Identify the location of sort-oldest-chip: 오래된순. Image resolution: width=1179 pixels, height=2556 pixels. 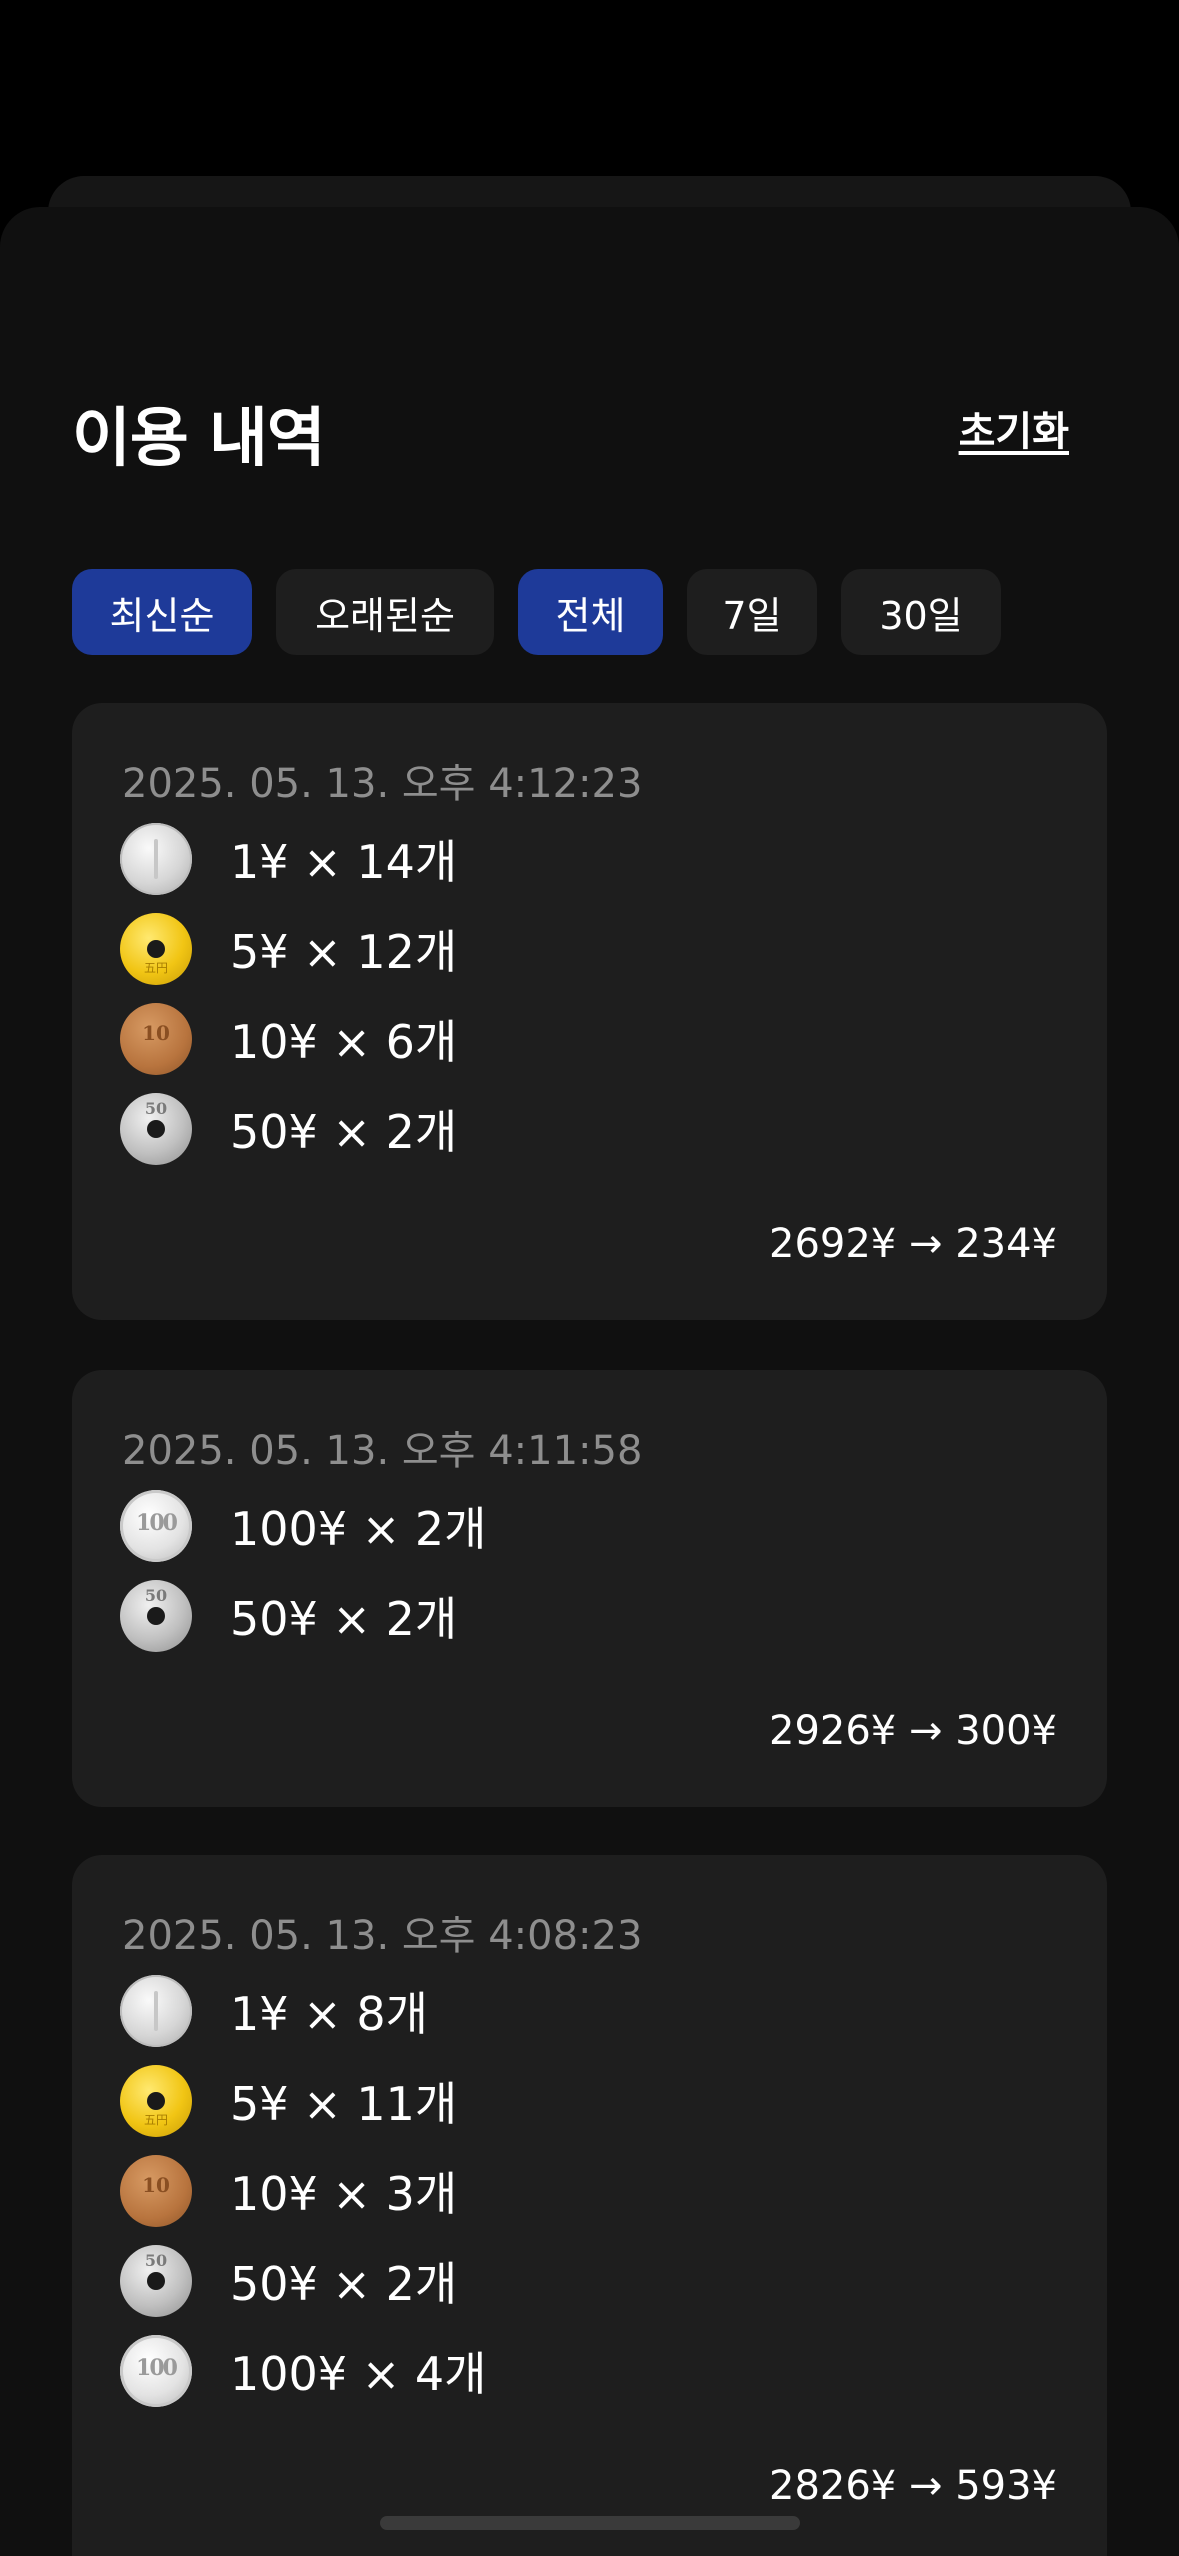
(385, 612).